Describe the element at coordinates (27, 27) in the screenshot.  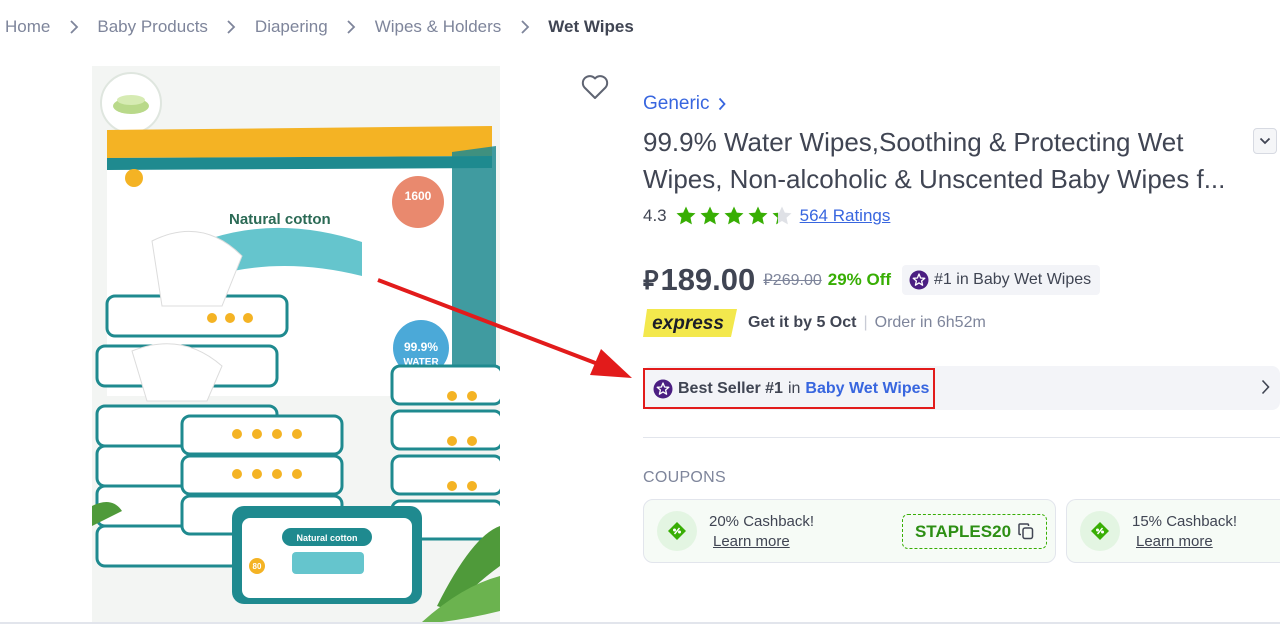
I see `breadcrumb-home: Home` at that location.